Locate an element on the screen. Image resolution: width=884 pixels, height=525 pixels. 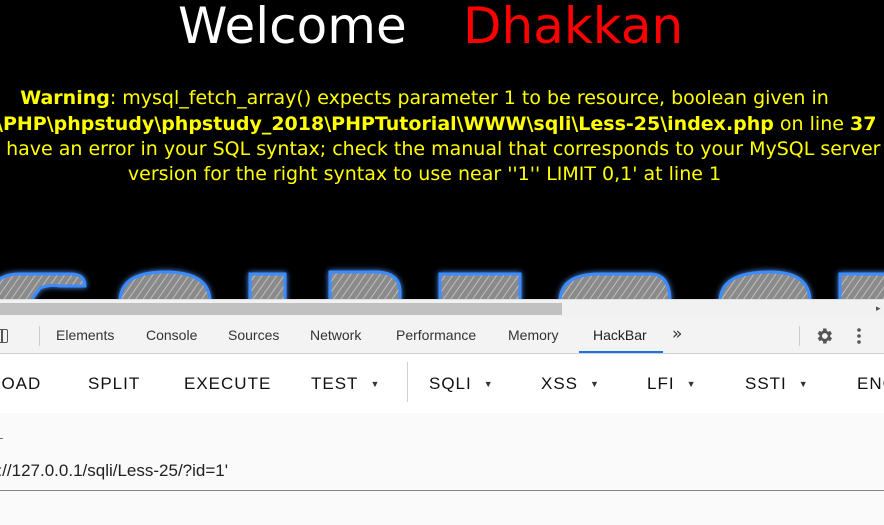
split-label: SPLIT is located at coordinates (114, 383).